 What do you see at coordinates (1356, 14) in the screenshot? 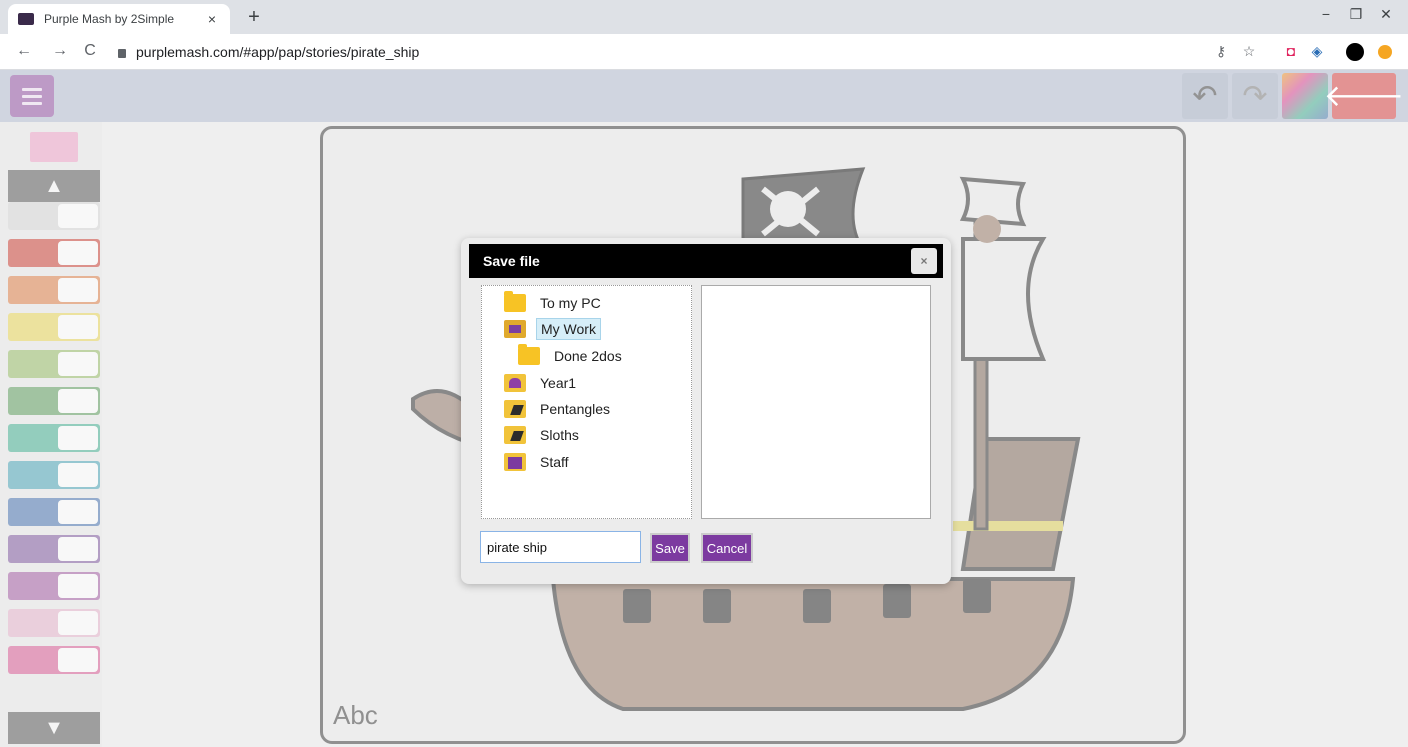
I see `maximize-button: ❐` at bounding box center [1356, 14].